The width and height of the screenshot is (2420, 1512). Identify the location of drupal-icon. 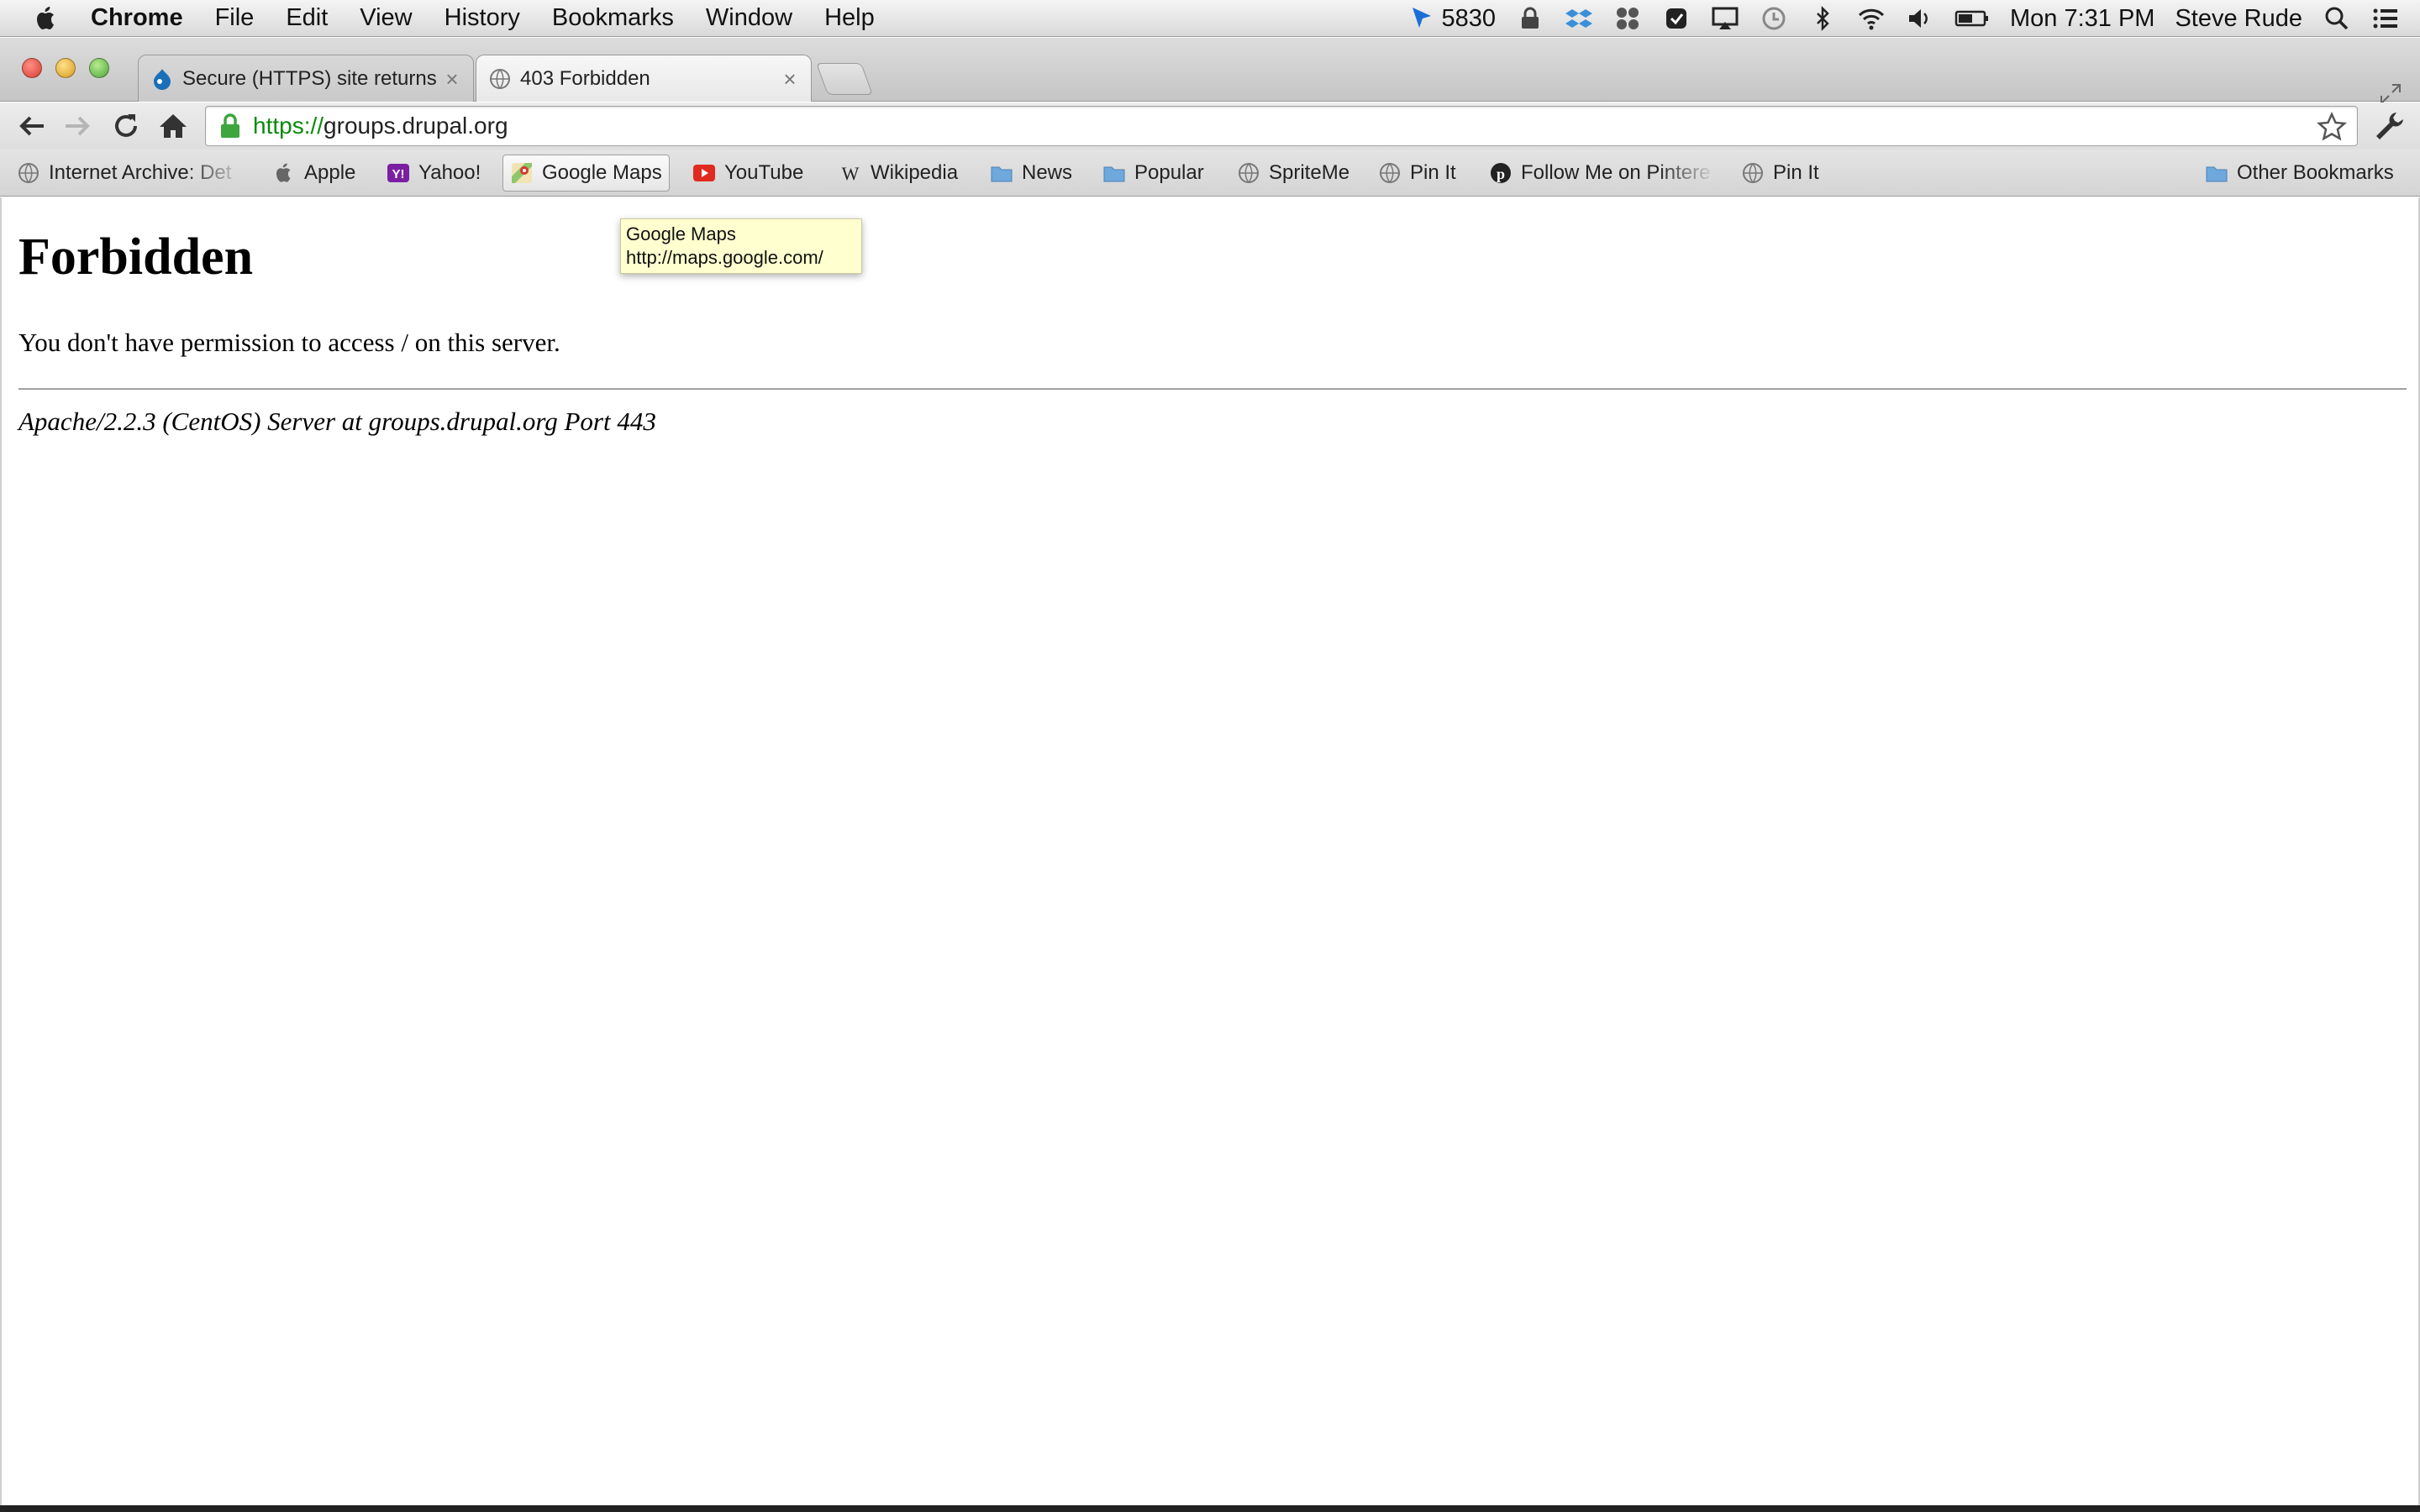
(162, 79).